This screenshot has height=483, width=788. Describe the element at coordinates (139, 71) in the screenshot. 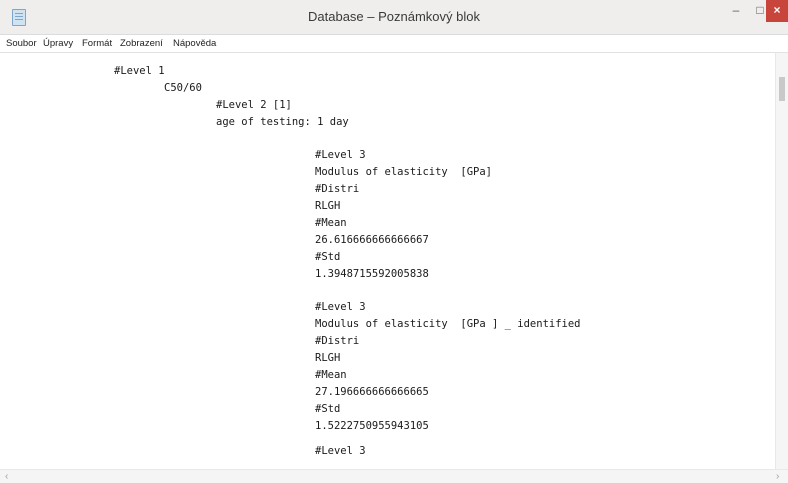

I see `text-line: #Level 1` at that location.